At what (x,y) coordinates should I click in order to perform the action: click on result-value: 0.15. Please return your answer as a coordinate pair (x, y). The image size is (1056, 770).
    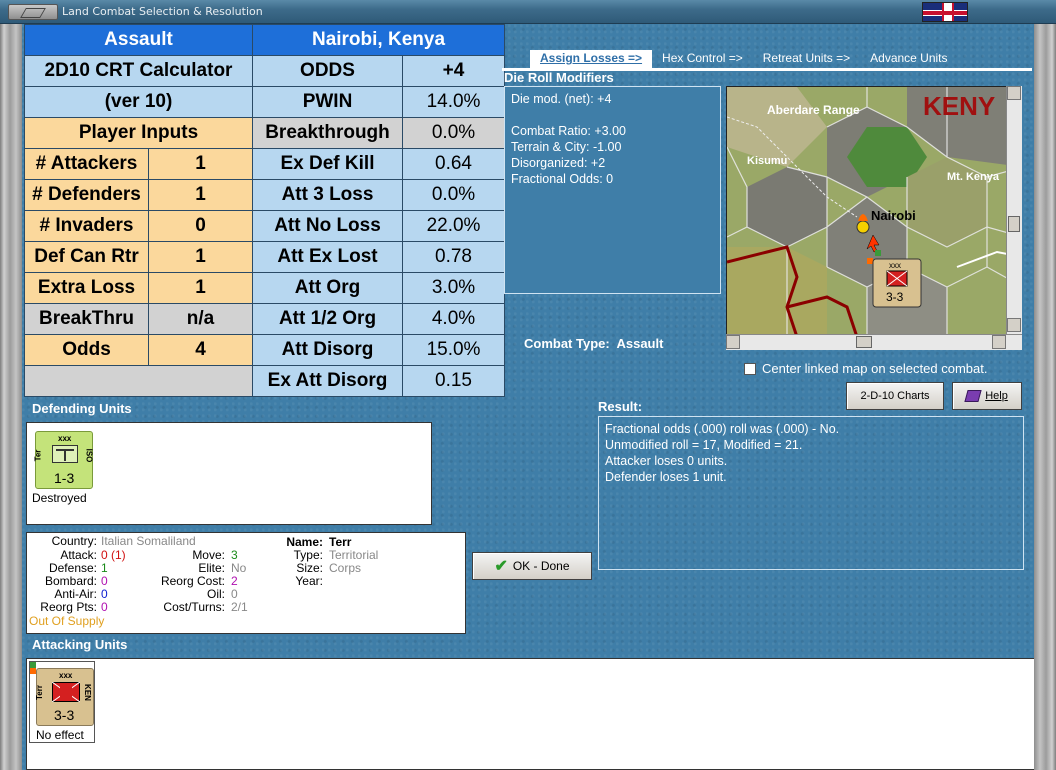
    Looking at the image, I should click on (453, 381).